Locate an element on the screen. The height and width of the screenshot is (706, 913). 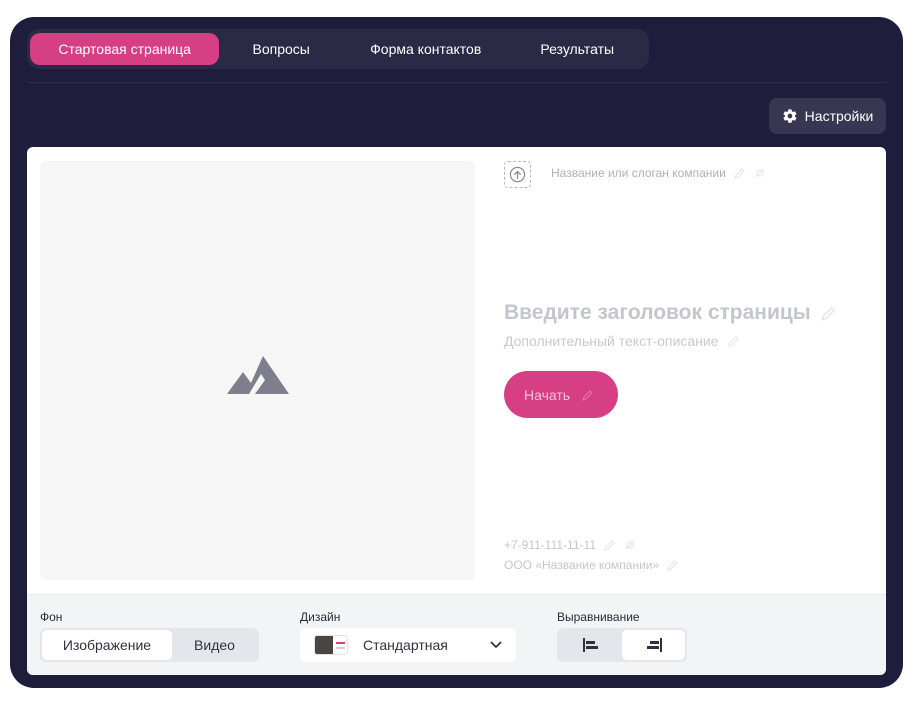
upload-icon is located at coordinates (517, 174).